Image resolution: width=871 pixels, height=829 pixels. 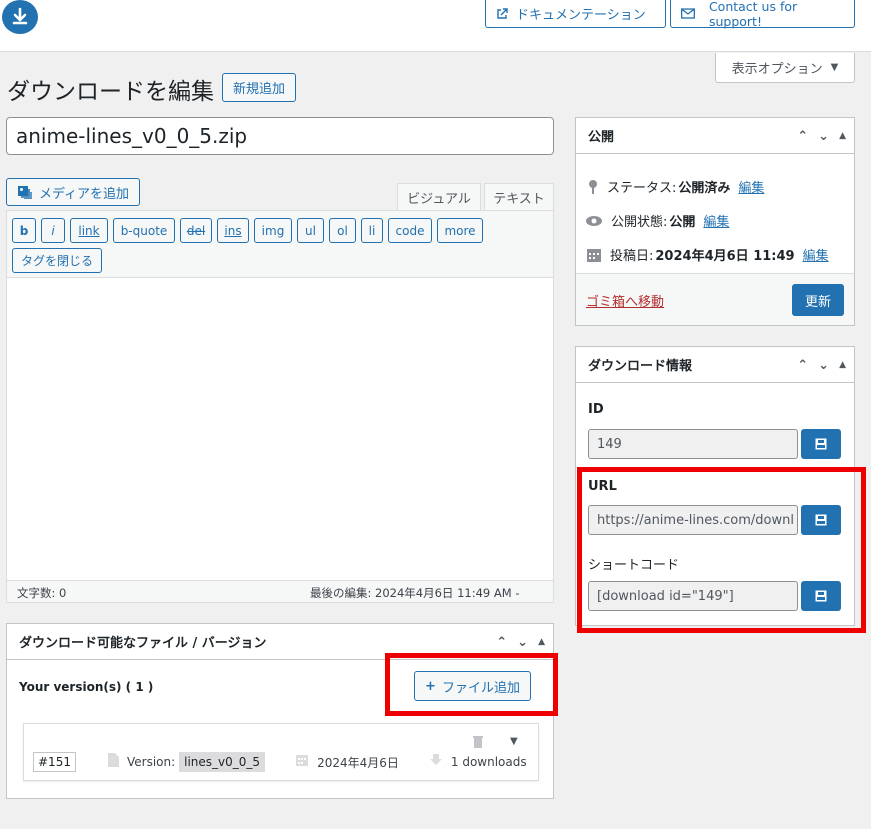 I want to click on version-id: #151, so click(x=54, y=762).